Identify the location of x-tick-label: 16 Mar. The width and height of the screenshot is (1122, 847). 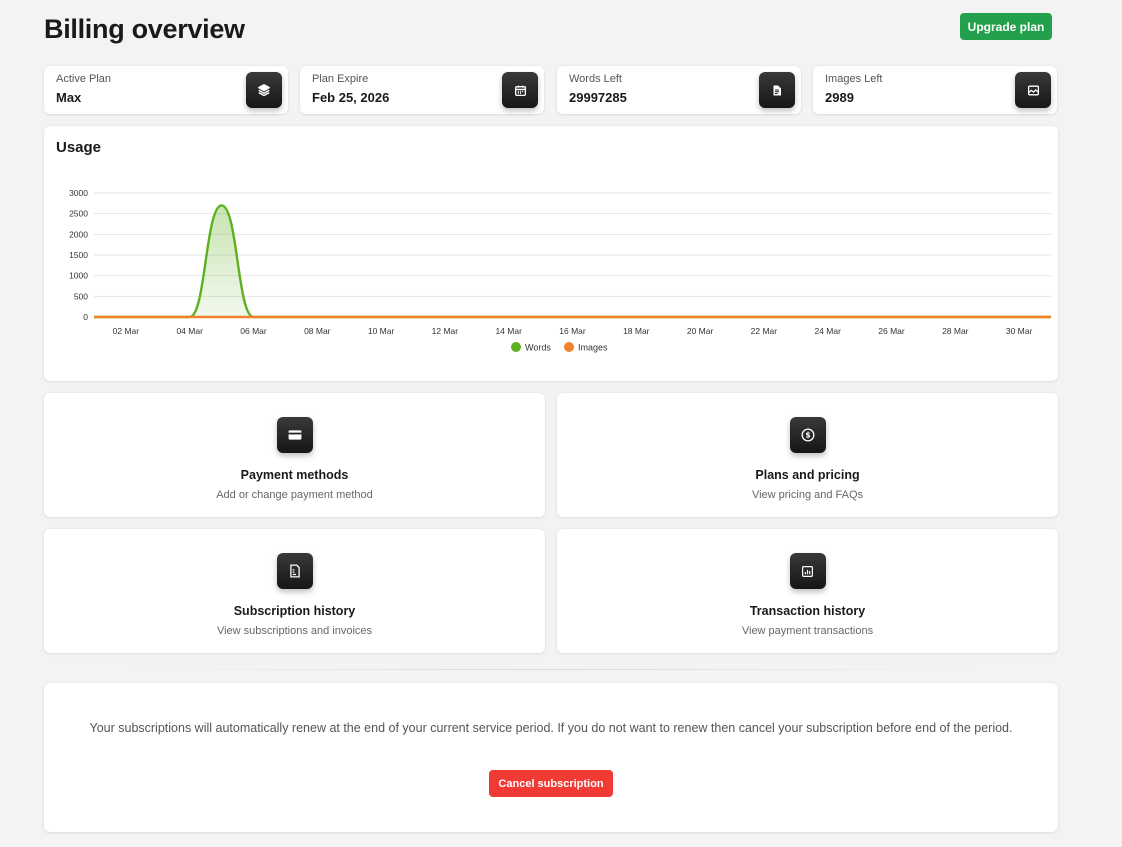
(572, 331).